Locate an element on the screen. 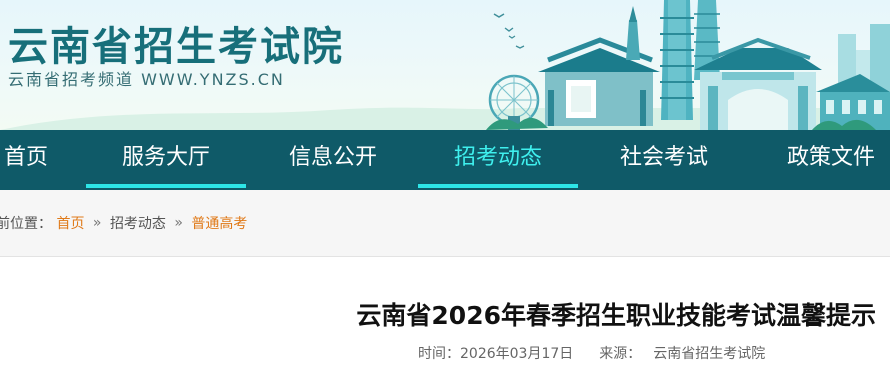 Image resolution: width=890 pixels, height=375 pixels. site-title: 云南省招生考试院 is located at coordinates (176, 43).